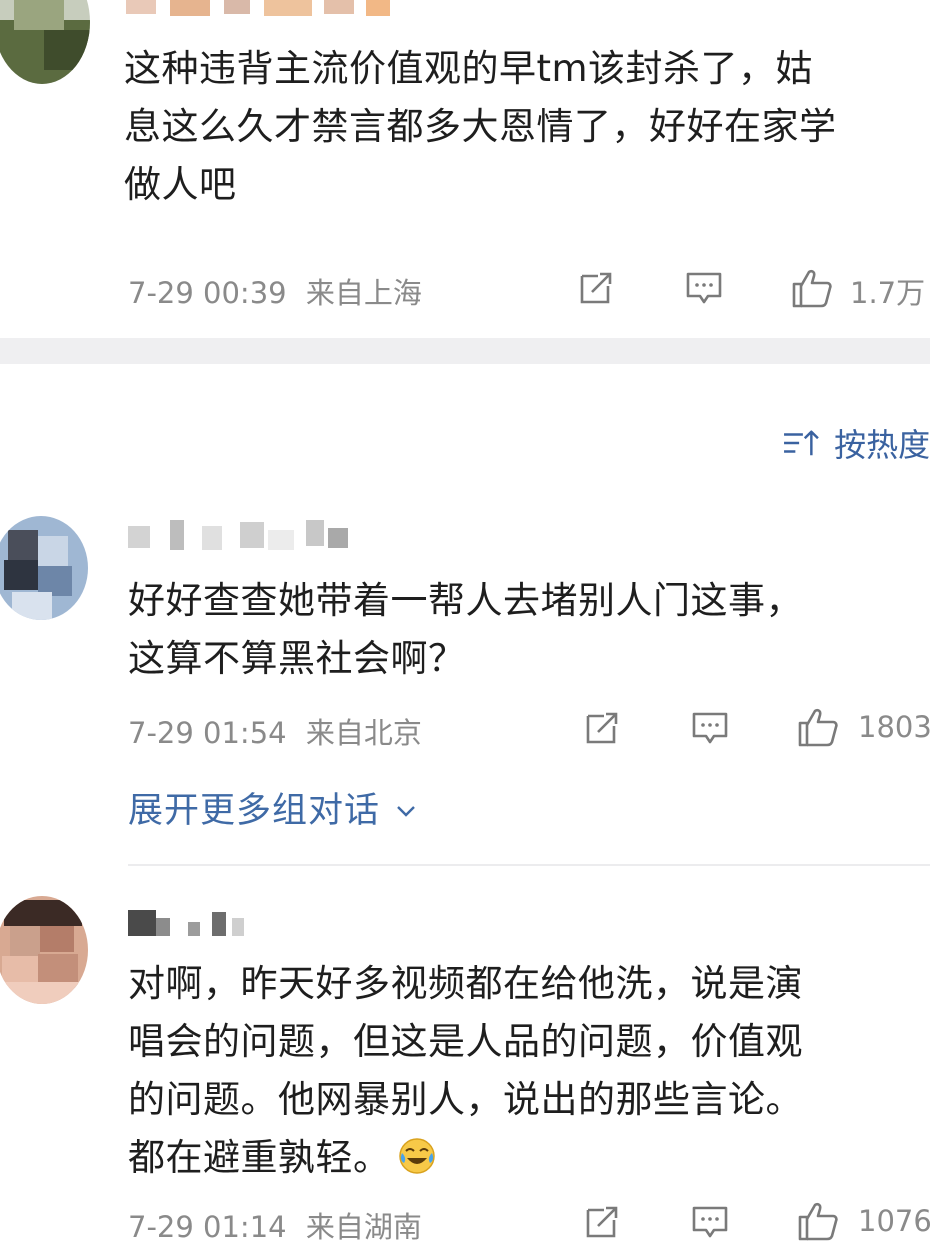  Describe the element at coordinates (529, 865) in the screenshot. I see `comment-divider` at that location.